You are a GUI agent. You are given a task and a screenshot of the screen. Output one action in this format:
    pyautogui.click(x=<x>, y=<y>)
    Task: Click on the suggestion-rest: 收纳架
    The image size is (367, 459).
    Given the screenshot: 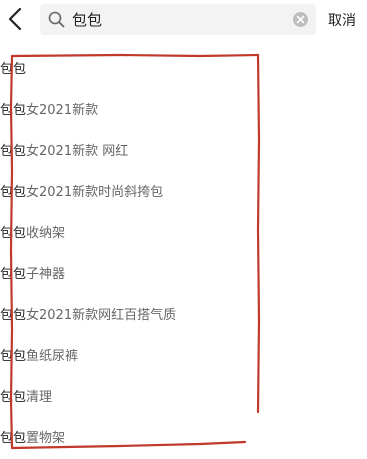 What is the action you would take?
    pyautogui.click(x=46, y=233)
    